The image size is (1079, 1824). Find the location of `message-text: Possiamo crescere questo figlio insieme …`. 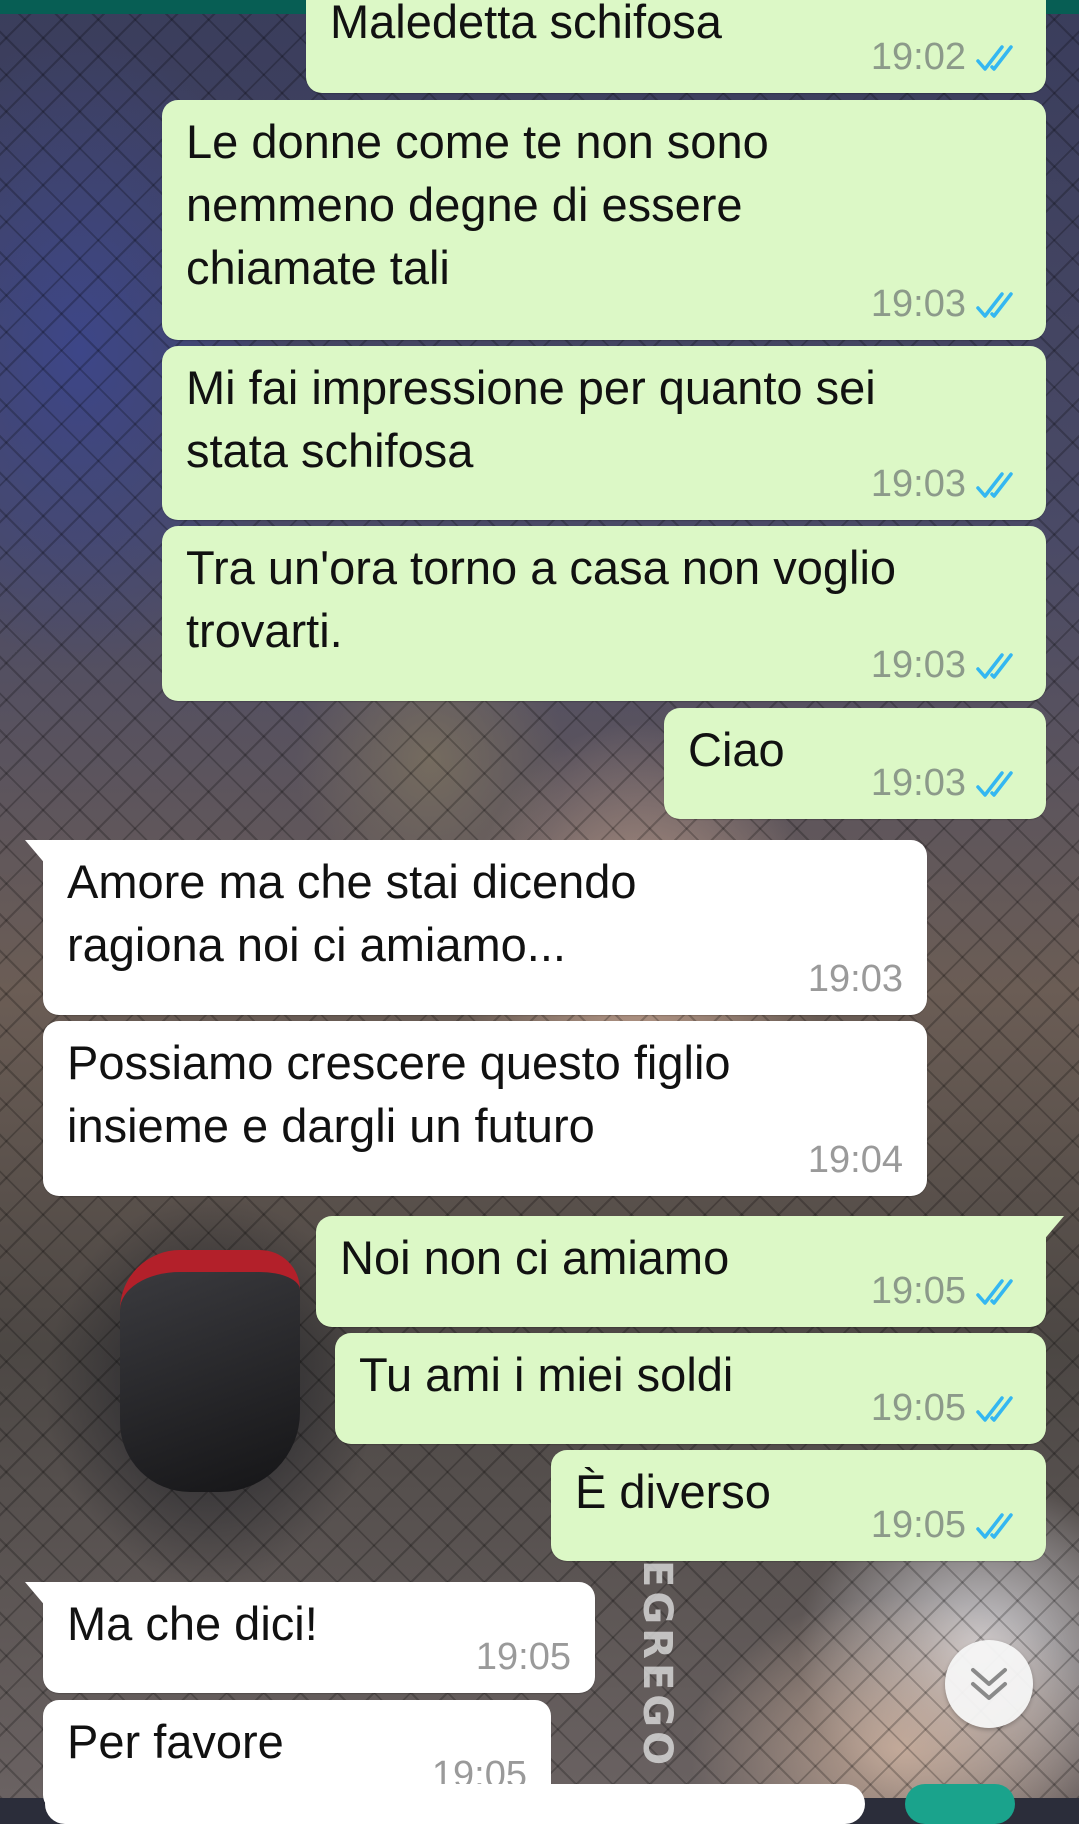

message-text: Possiamo crescere questo figlio insieme … is located at coordinates (399, 1094).